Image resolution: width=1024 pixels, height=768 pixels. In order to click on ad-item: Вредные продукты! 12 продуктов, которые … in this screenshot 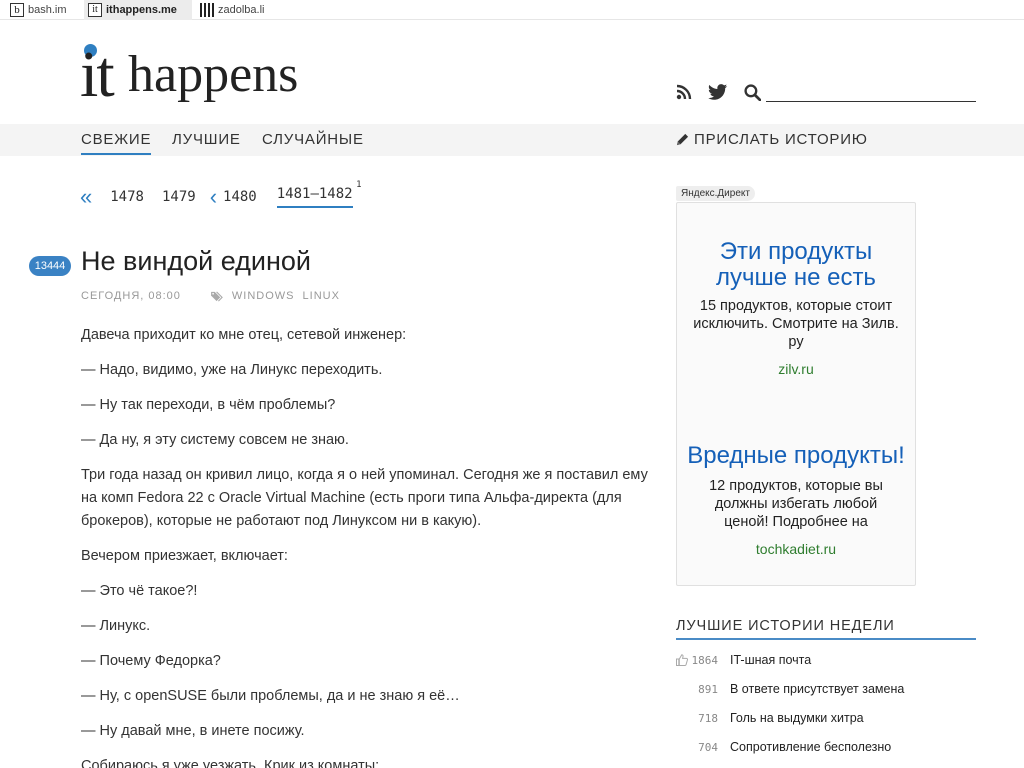, I will do `click(796, 500)`.